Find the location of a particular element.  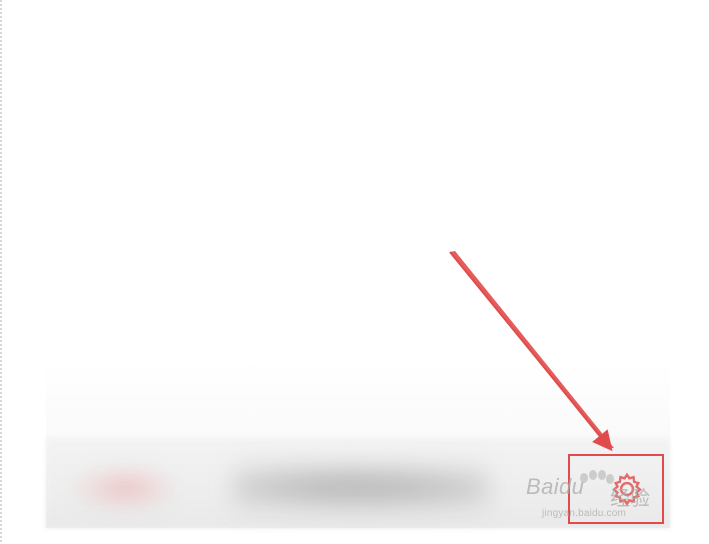

gear-icon is located at coordinates (627, 489).